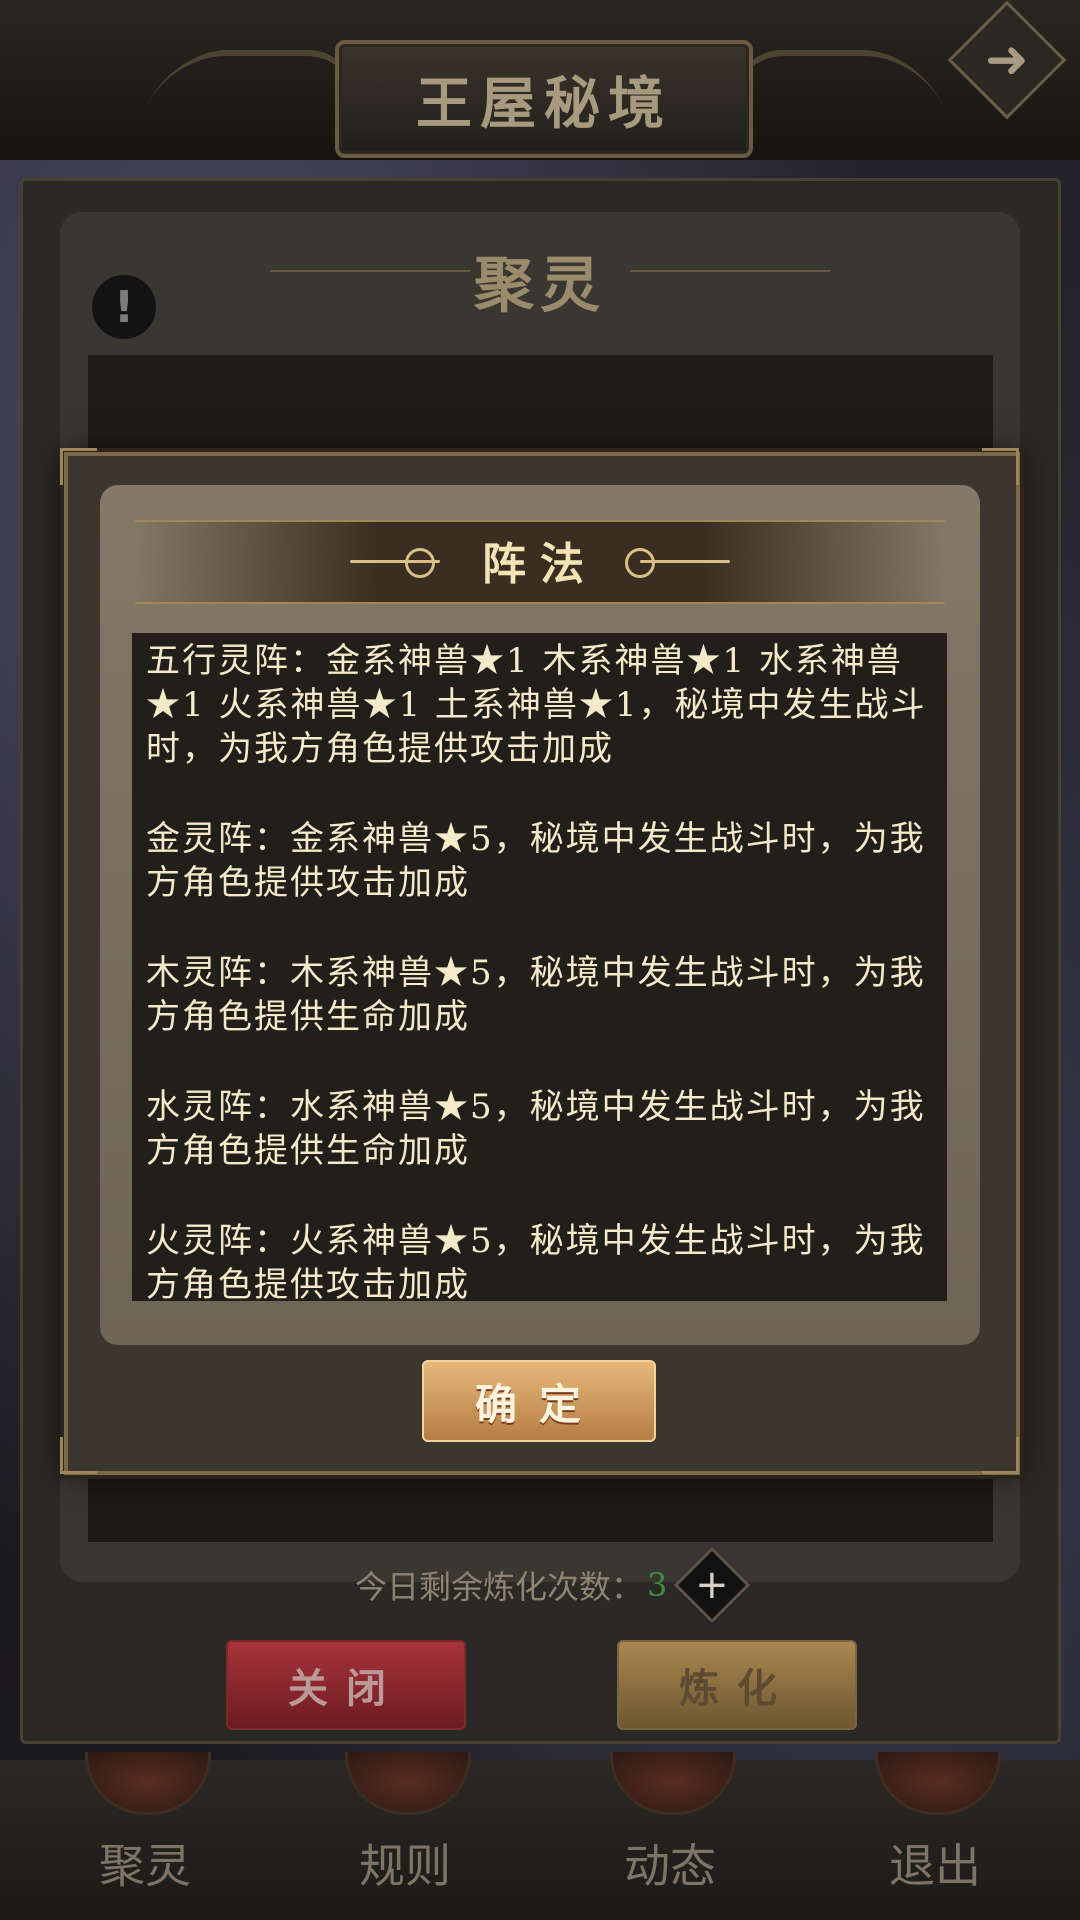  I want to click on dialog-title-swirl-left, so click(420, 563).